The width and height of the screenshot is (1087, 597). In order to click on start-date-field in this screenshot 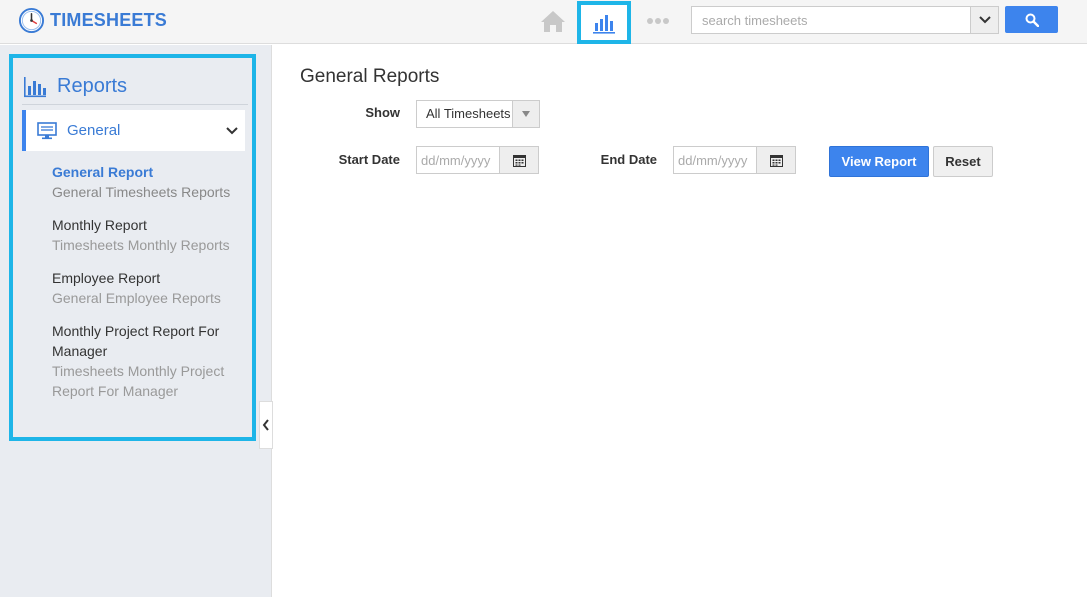, I will do `click(477, 160)`.